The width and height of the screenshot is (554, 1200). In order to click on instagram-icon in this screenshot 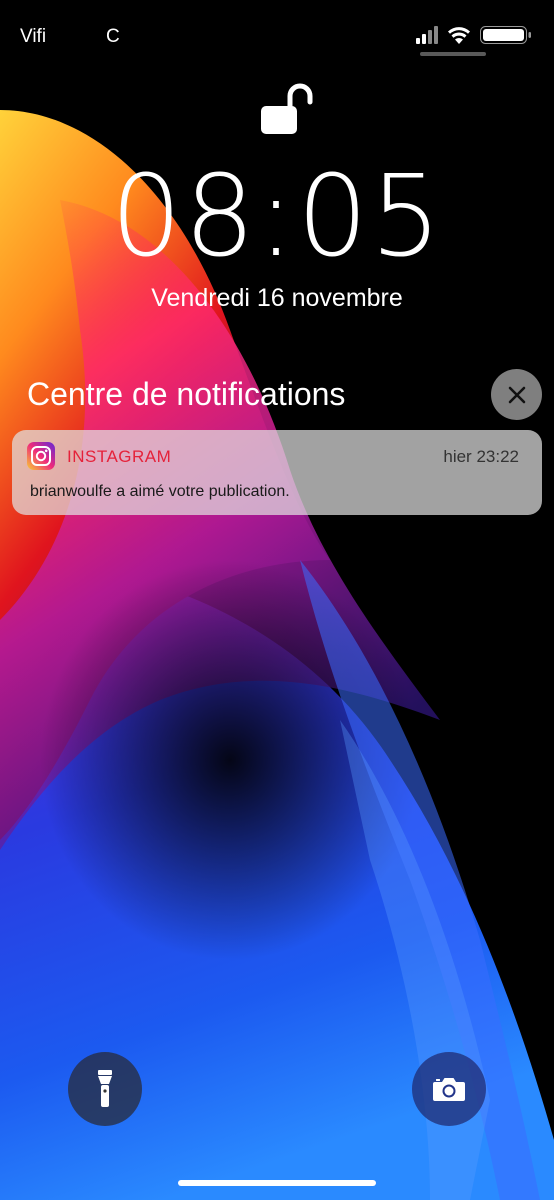, I will do `click(41, 456)`.